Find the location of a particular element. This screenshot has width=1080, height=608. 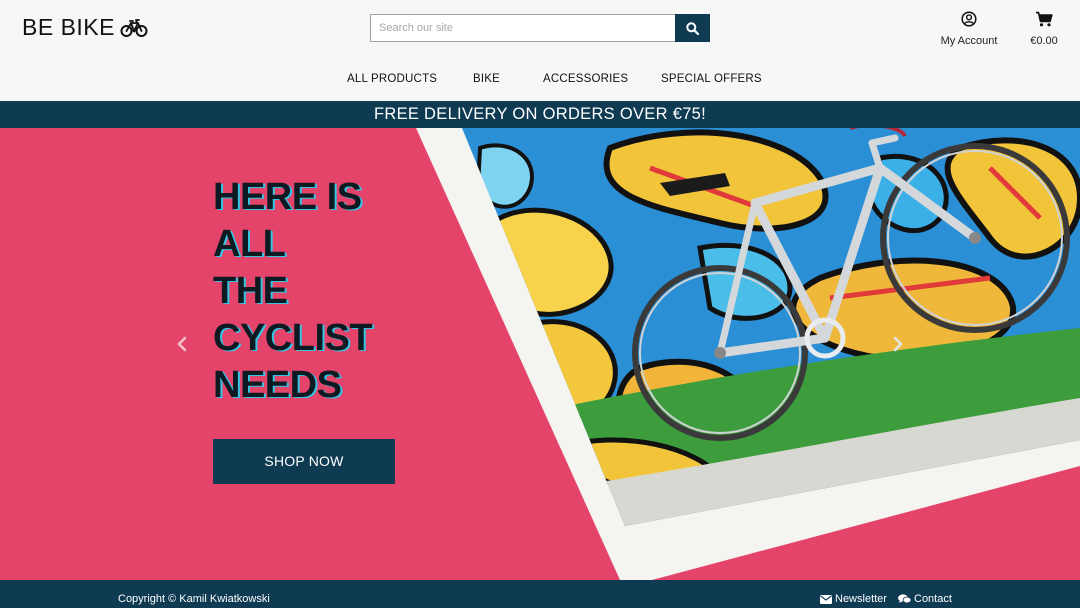

copyright-text: Copyright © Kamil Kwiatkowski is located at coordinates (194, 599).